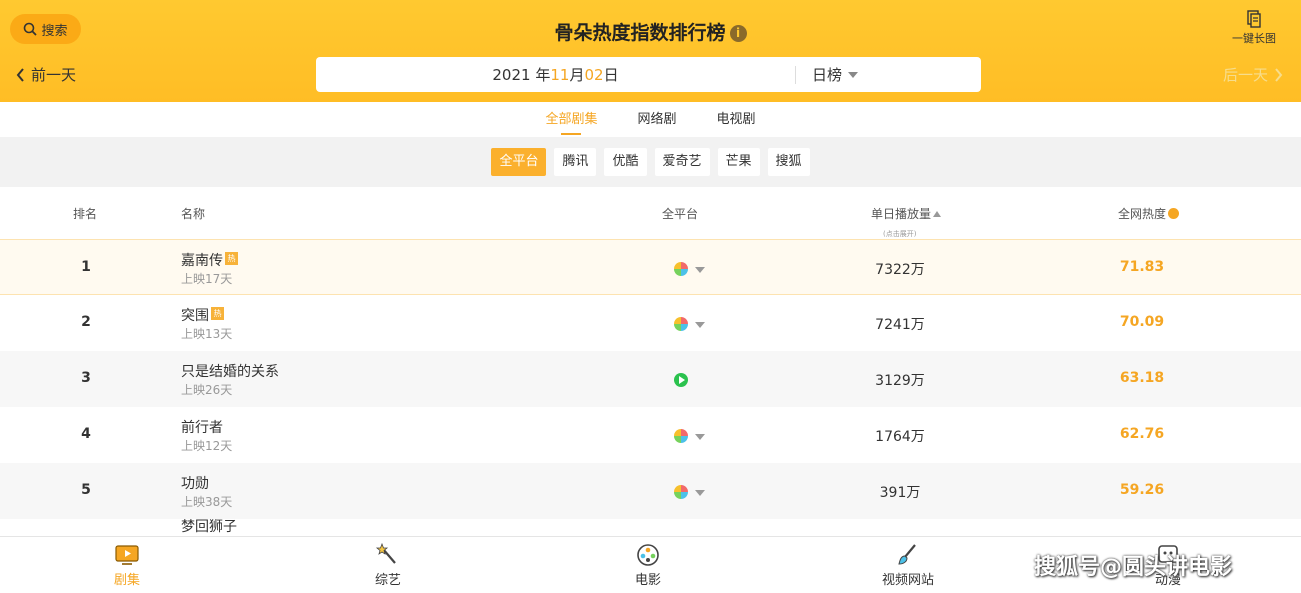  What do you see at coordinates (937, 214) in the screenshot?
I see `sort-icon` at bounding box center [937, 214].